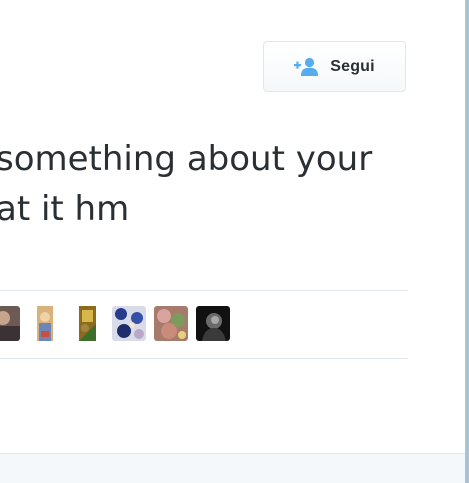 Image resolution: width=469 pixels, height=483 pixels. What do you see at coordinates (467, 241) in the screenshot?
I see `window-edge` at bounding box center [467, 241].